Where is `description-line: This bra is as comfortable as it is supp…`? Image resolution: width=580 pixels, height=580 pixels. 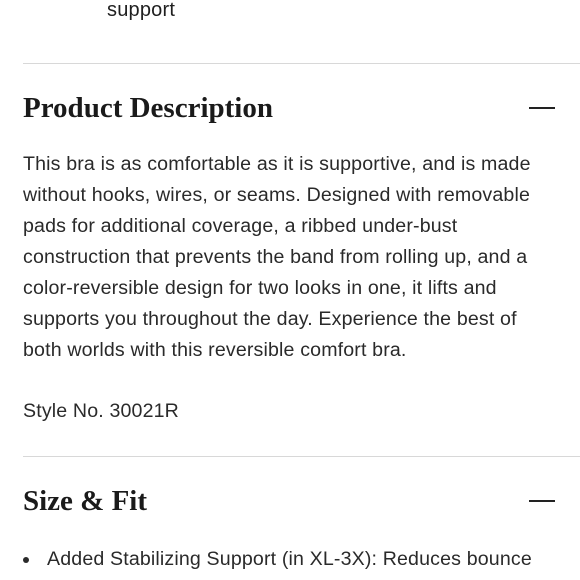 description-line: This bra is as comfortable as it is supp… is located at coordinates (277, 164).